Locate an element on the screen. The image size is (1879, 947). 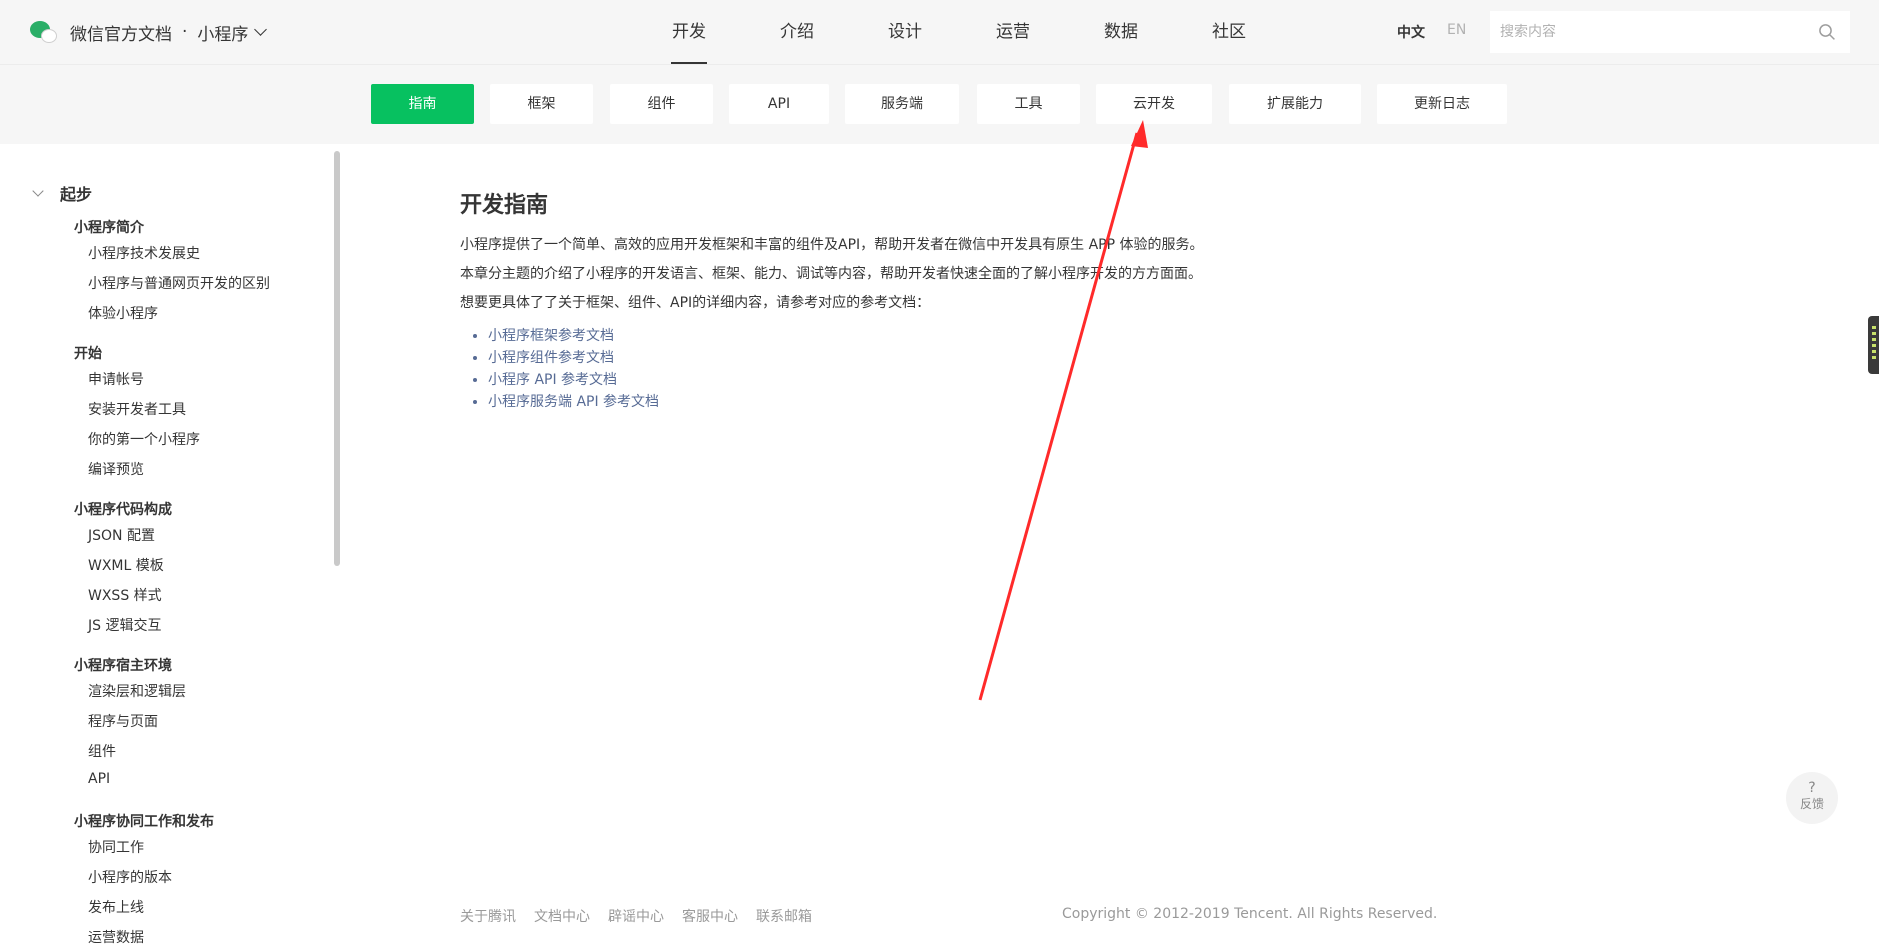
sidebar-group-intro: 小程序简介 is located at coordinates (109, 227).